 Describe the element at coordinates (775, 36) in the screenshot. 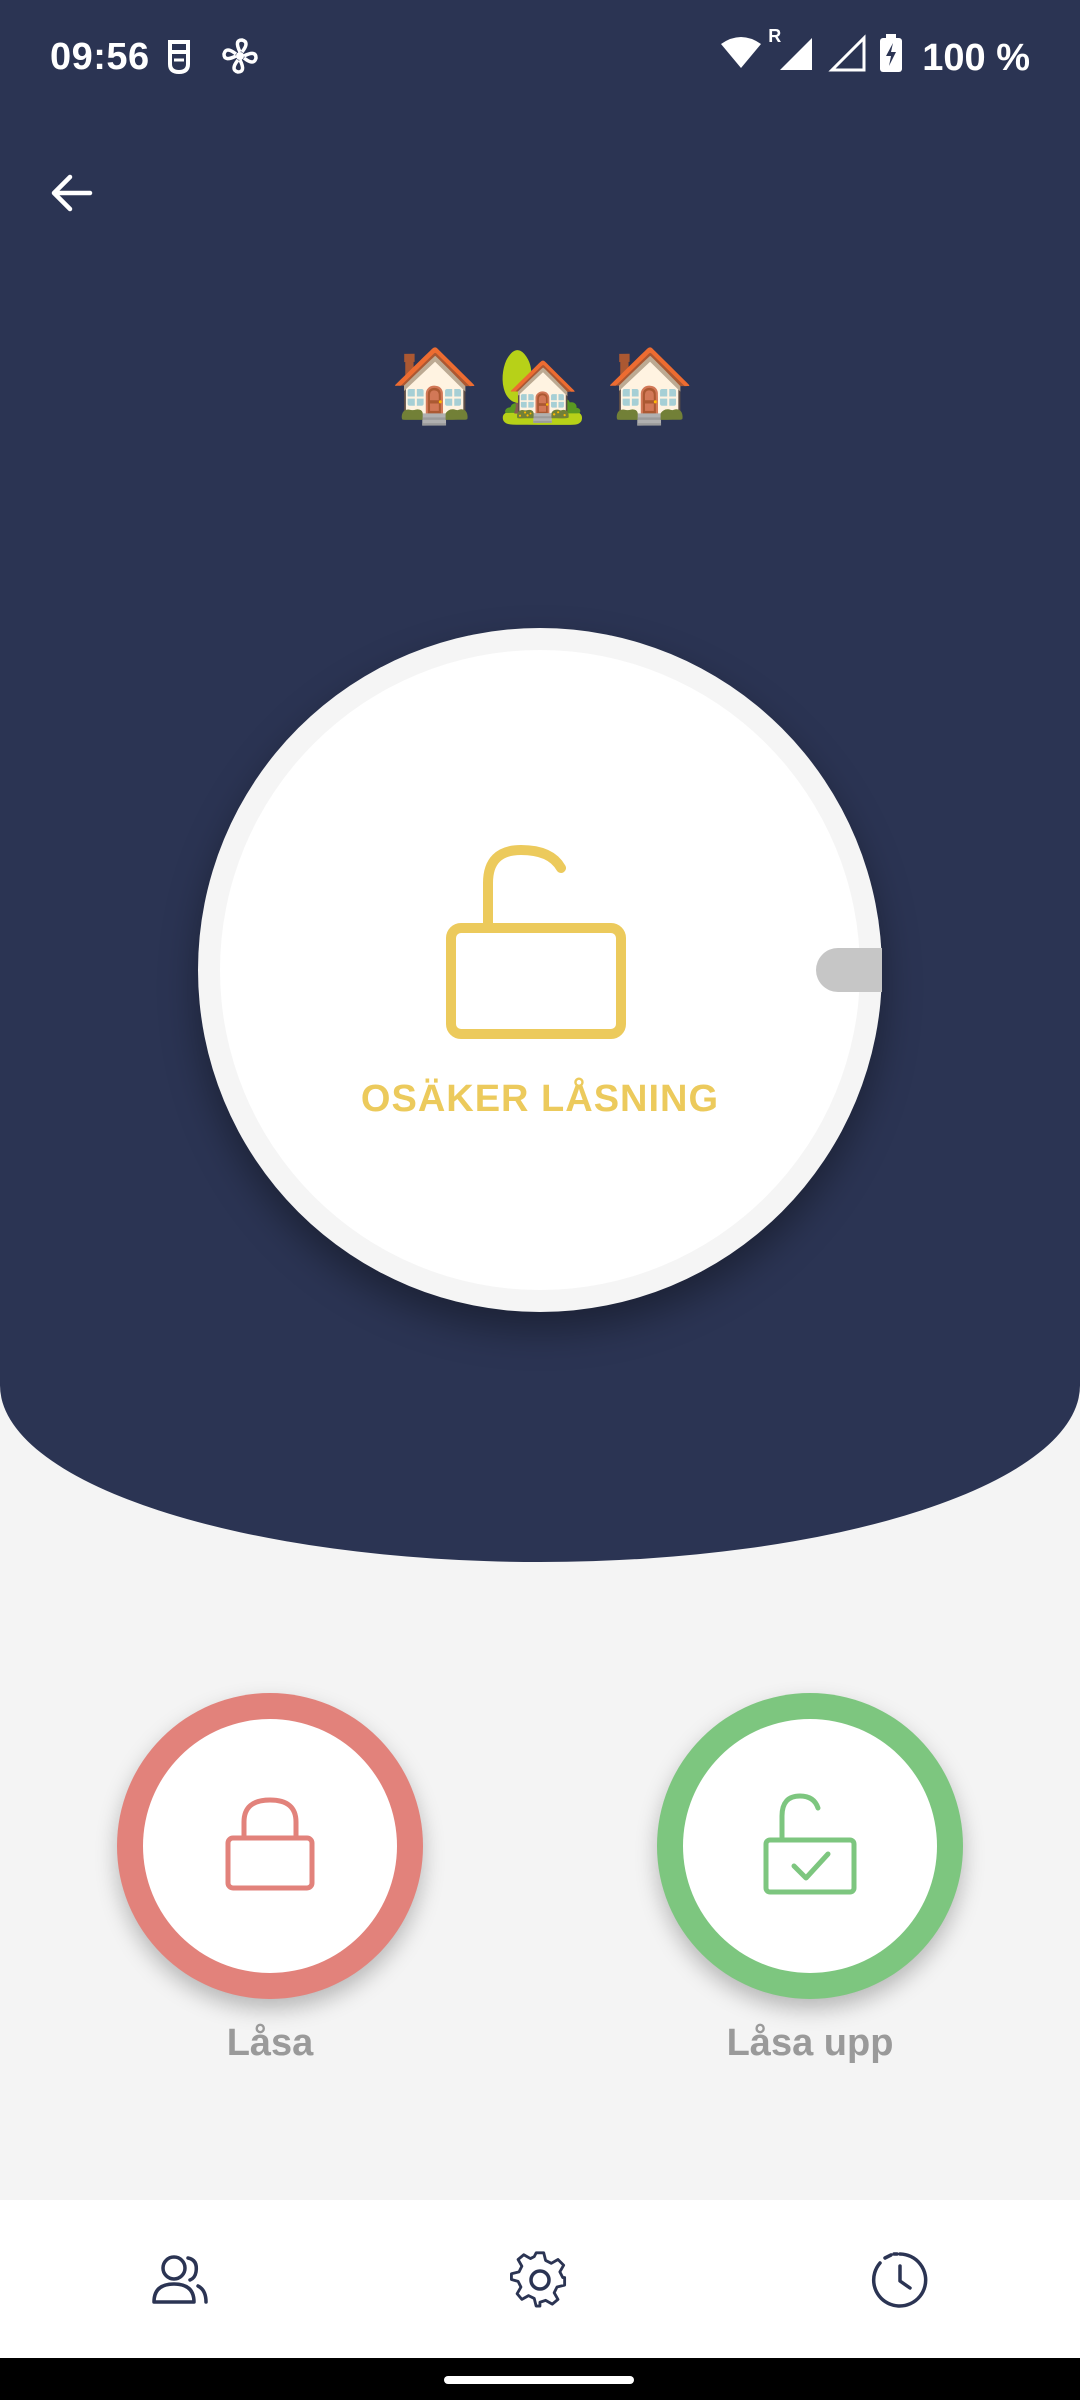

I see `roaming-label: R` at that location.